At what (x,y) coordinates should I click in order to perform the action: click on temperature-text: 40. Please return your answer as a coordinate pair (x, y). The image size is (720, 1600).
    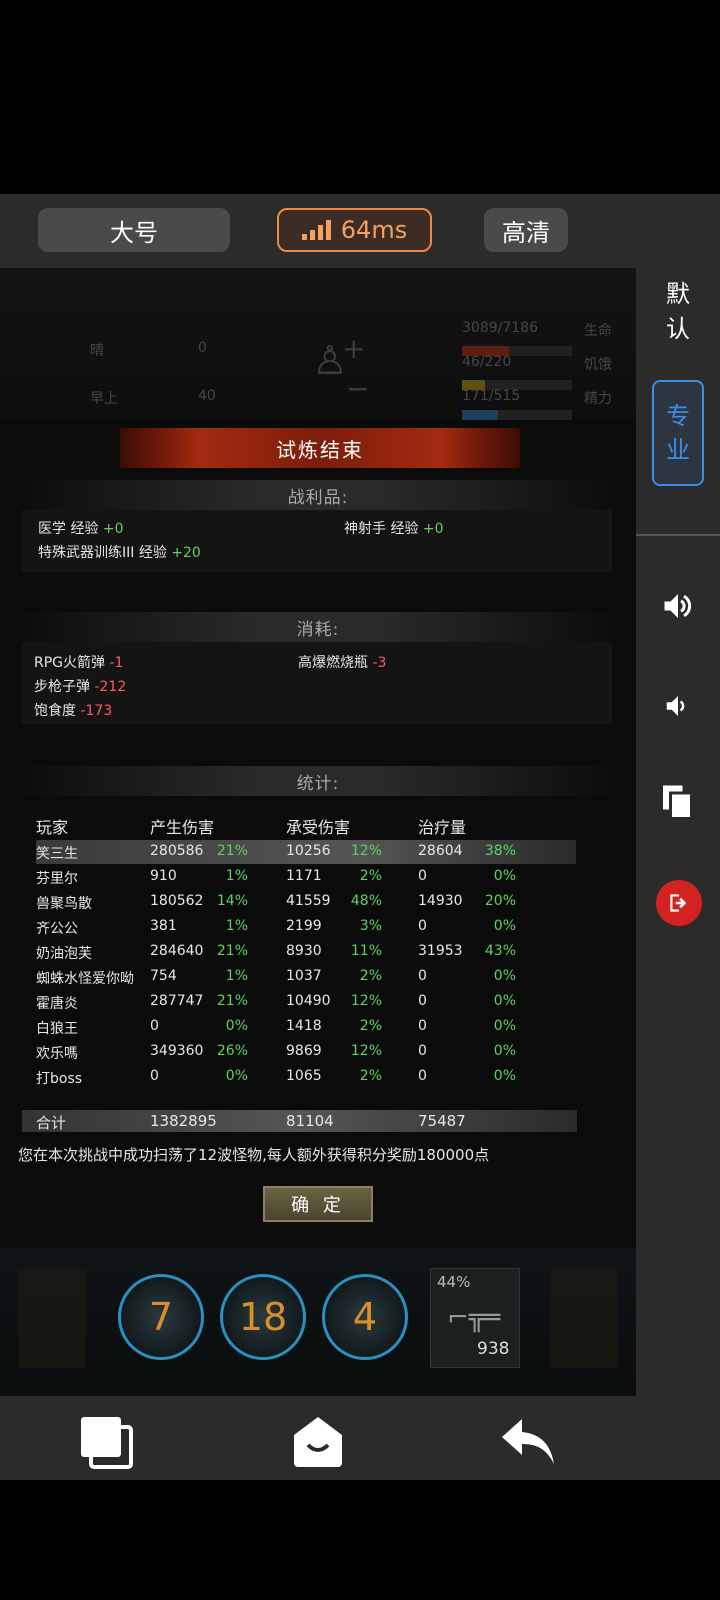
    Looking at the image, I should click on (207, 396).